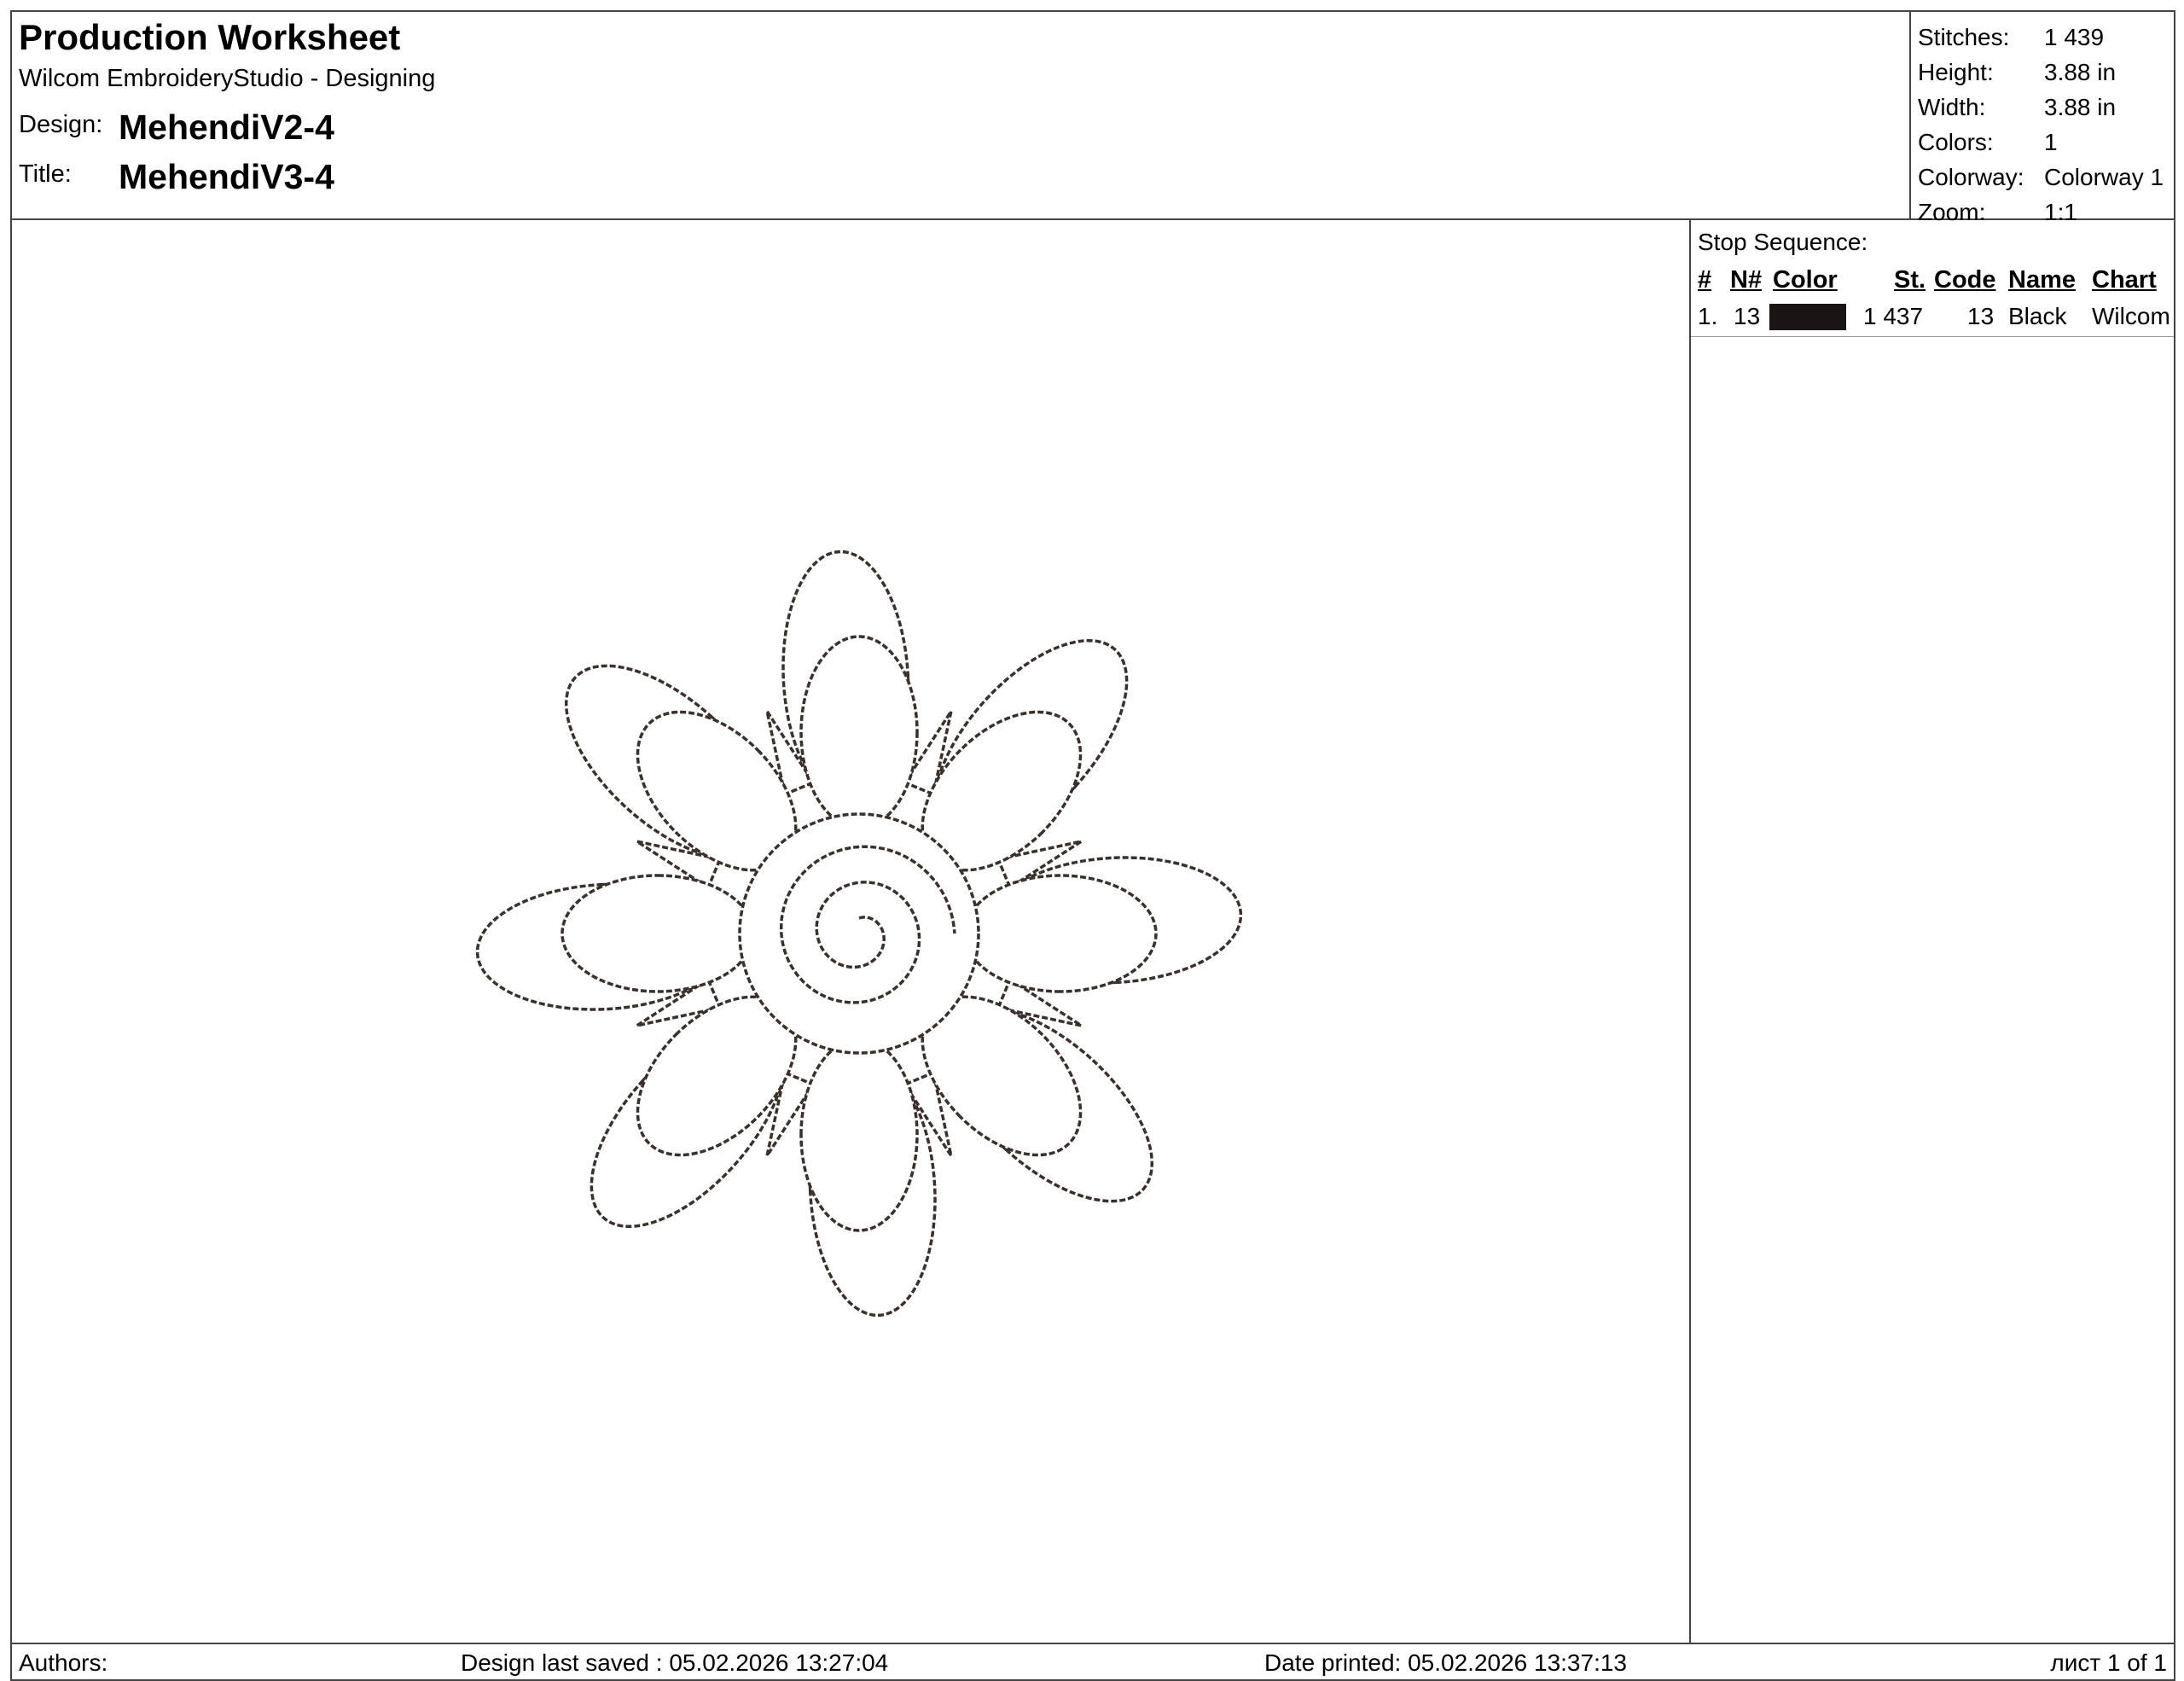 This screenshot has width=2184, height=1681. I want to click on design-last-saved: Design last saved : 05.02.2026 13:27:04, so click(675, 1663).